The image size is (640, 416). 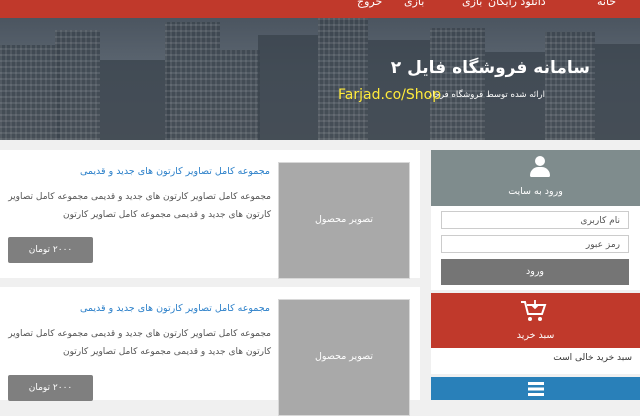 I want to click on nav-item-game-2: بازی, so click(x=414, y=4).